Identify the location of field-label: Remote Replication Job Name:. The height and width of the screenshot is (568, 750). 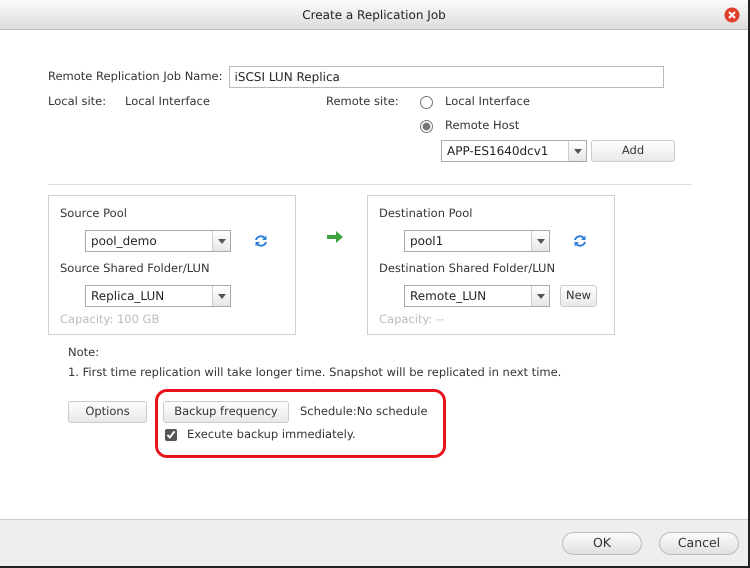
(135, 77).